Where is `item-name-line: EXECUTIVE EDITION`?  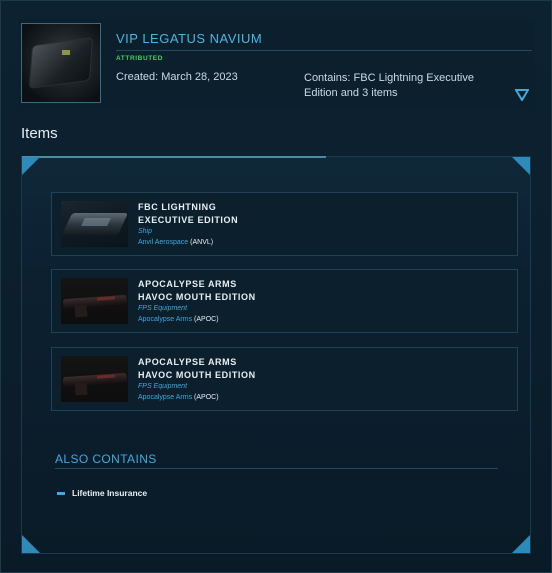
item-name-line: EXECUTIVE EDITION is located at coordinates (188, 220).